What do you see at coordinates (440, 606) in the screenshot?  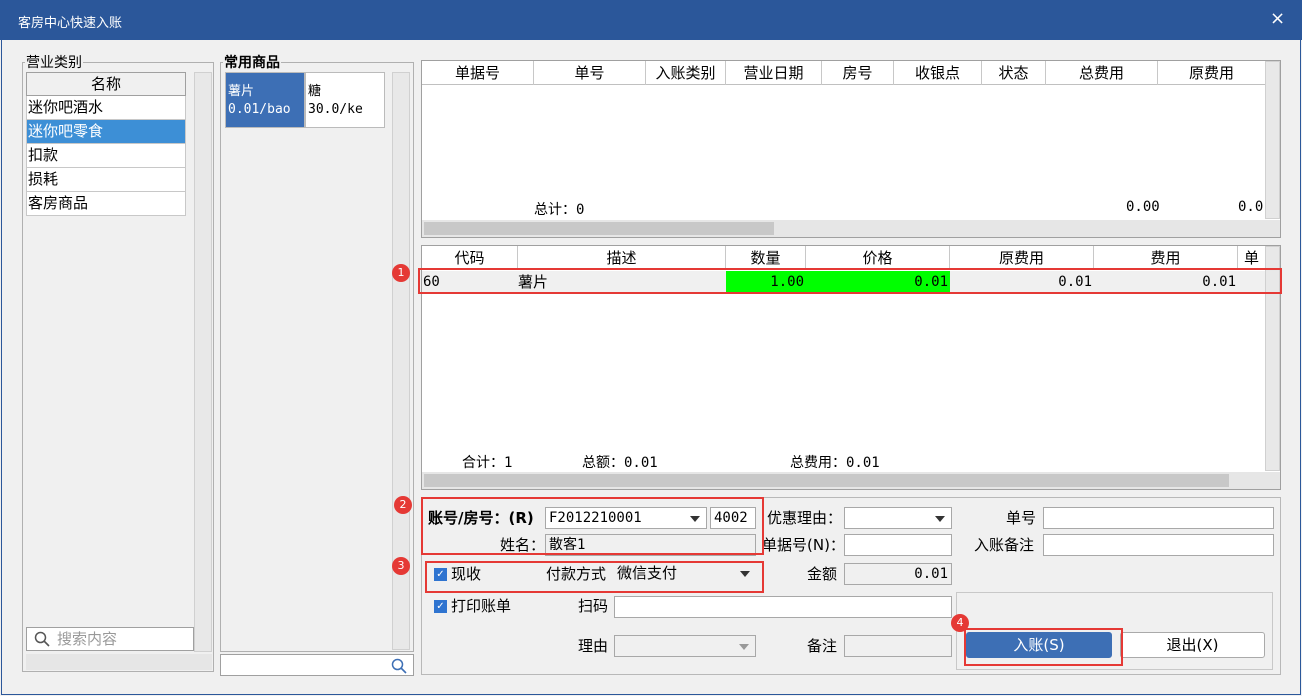 I see `print-checkbox: ✓` at bounding box center [440, 606].